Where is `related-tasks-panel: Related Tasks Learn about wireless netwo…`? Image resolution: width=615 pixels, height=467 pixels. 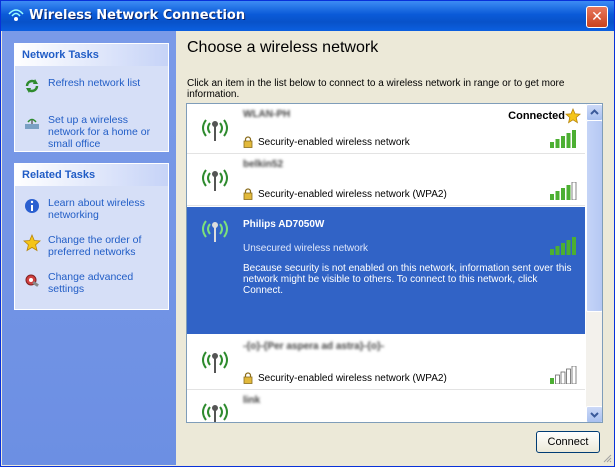 related-tasks-panel: Related Tasks Learn about wireless netwo… is located at coordinates (91, 236).